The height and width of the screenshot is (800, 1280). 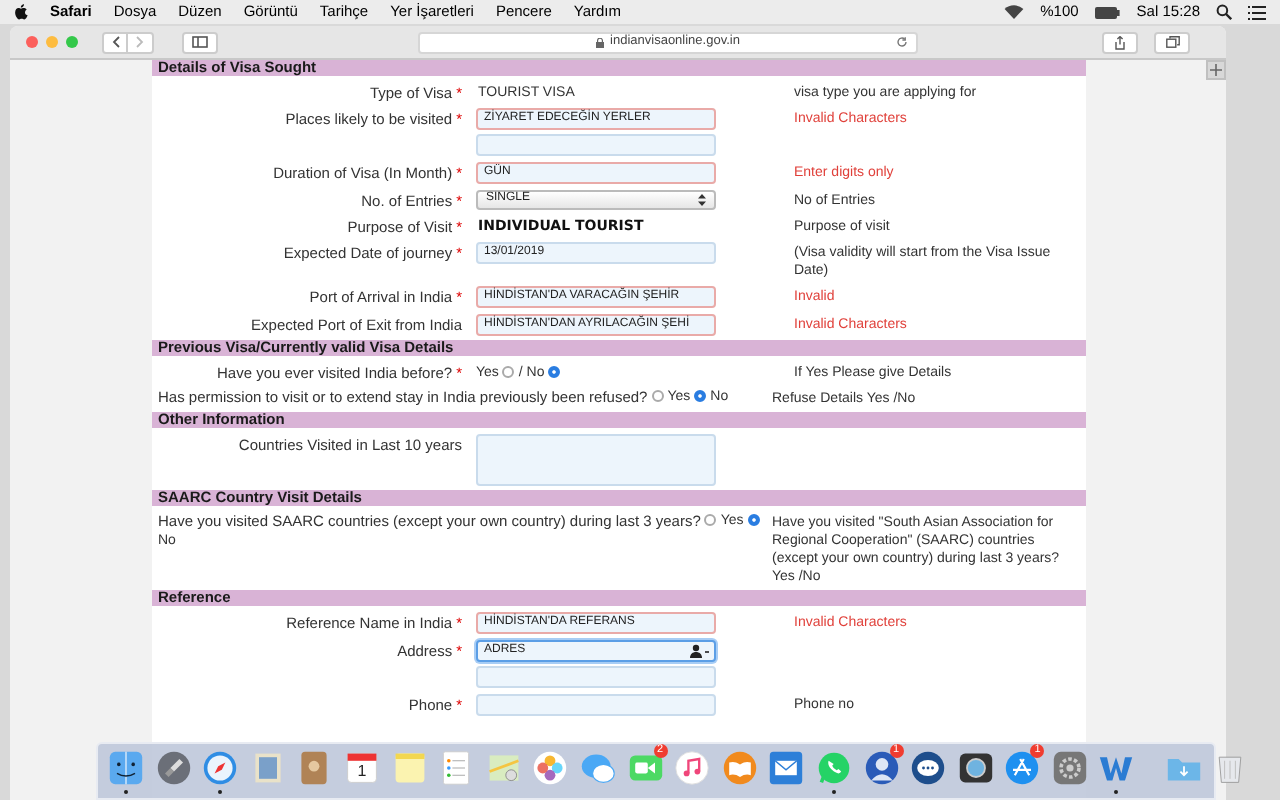 What do you see at coordinates (833, 767) in the screenshot?
I see `phone-bubble-icon` at bounding box center [833, 767].